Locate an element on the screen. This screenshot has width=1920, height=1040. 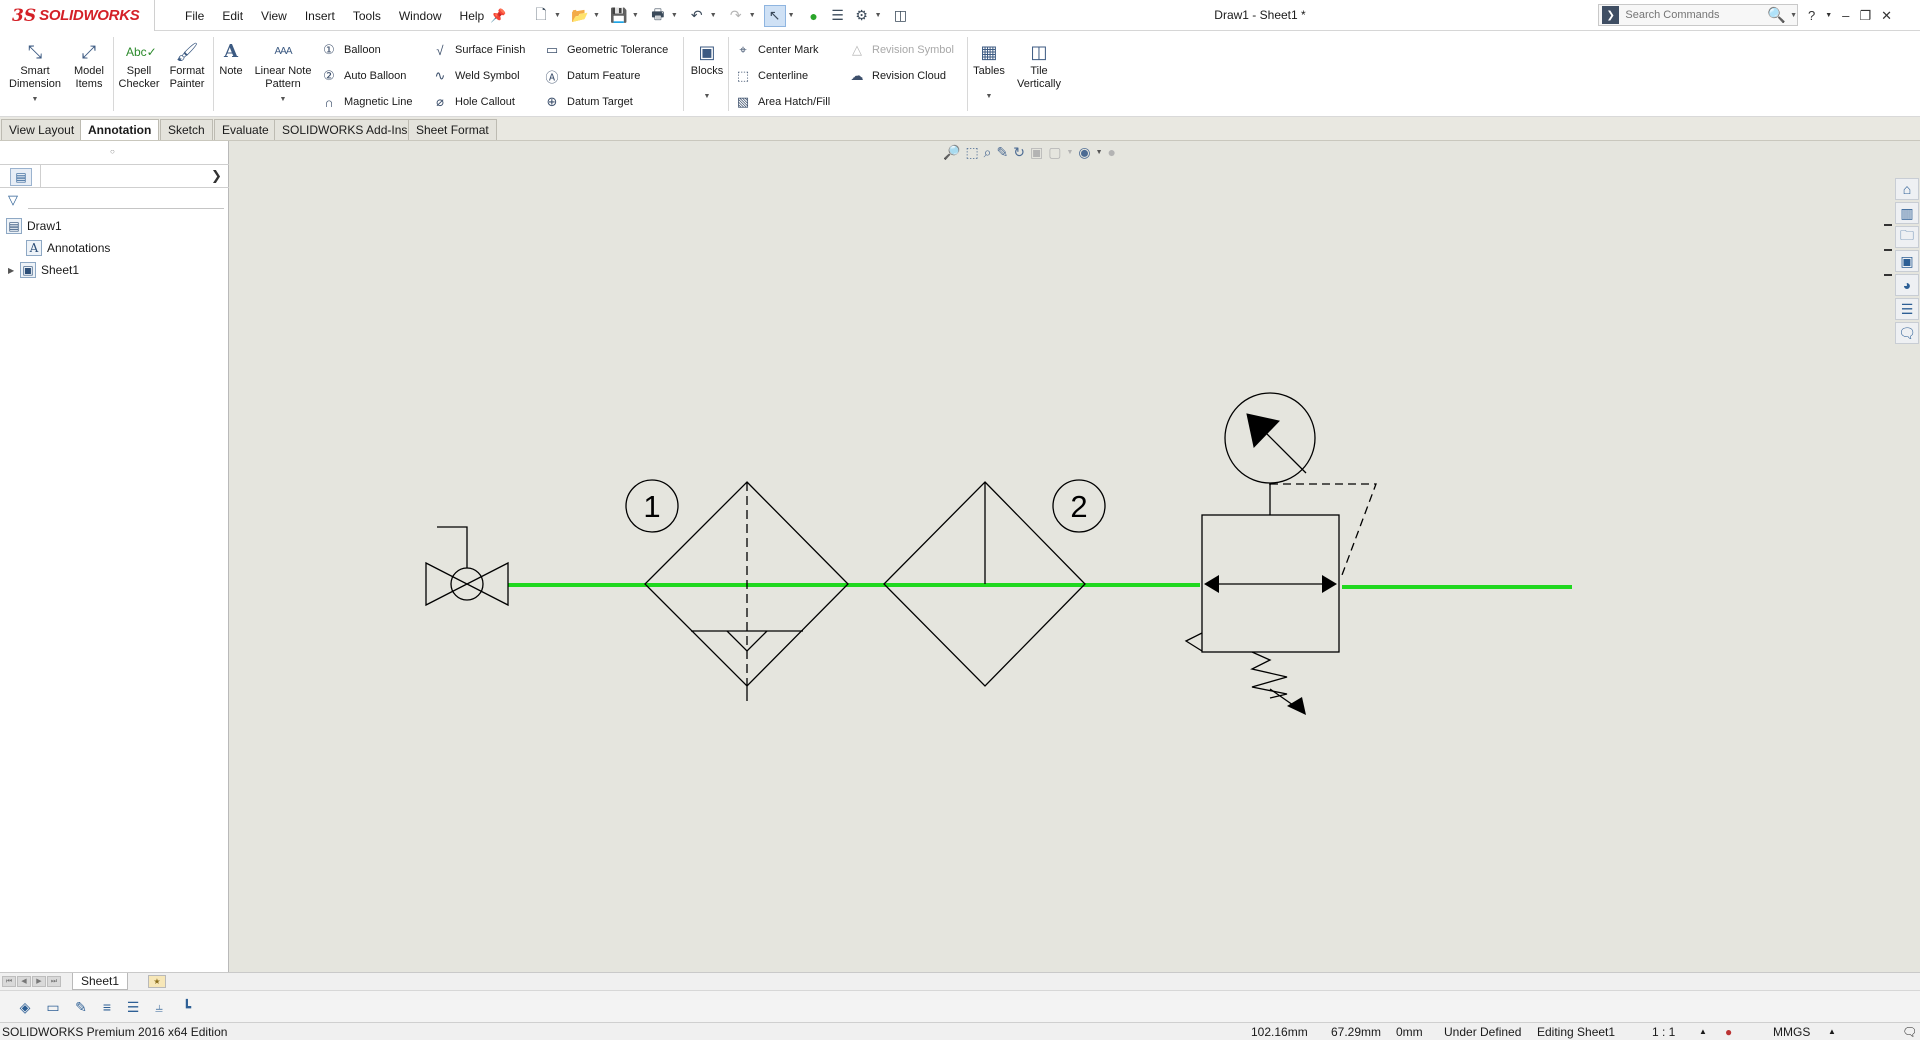
menu-edit: Edit is located at coordinates (232, 16).